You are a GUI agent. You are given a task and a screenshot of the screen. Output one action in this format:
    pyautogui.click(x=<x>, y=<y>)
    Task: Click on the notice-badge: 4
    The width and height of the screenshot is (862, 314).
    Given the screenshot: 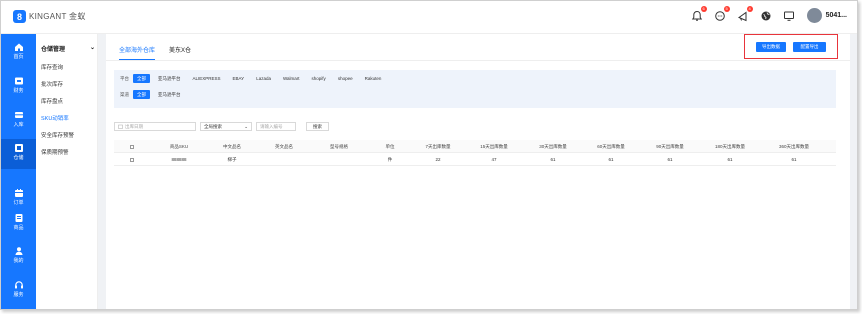 What is the action you would take?
    pyautogui.click(x=749, y=8)
    